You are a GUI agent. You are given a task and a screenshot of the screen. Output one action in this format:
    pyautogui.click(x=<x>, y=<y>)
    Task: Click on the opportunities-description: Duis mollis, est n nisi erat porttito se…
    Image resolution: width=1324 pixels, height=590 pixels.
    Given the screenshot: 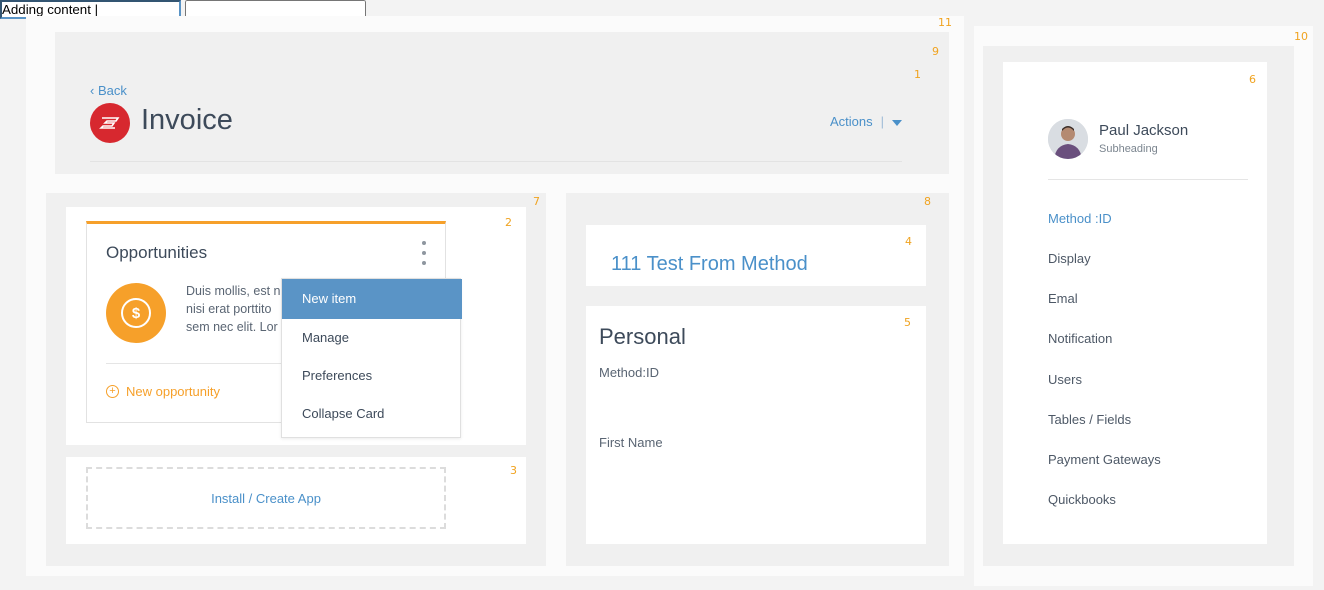 What is the action you would take?
    pyautogui.click(x=233, y=309)
    